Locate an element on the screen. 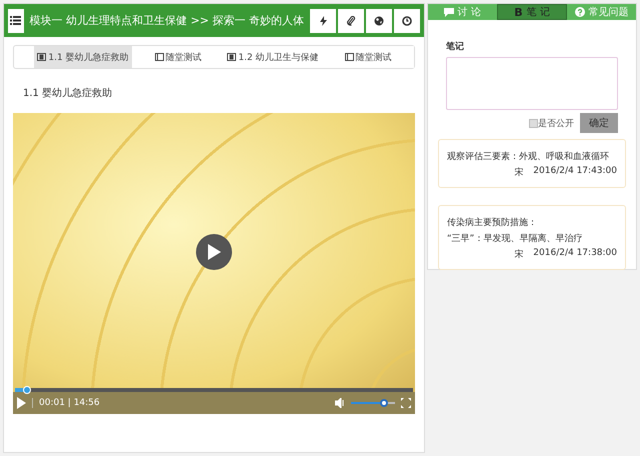  paperclip-icon is located at coordinates (351, 21).